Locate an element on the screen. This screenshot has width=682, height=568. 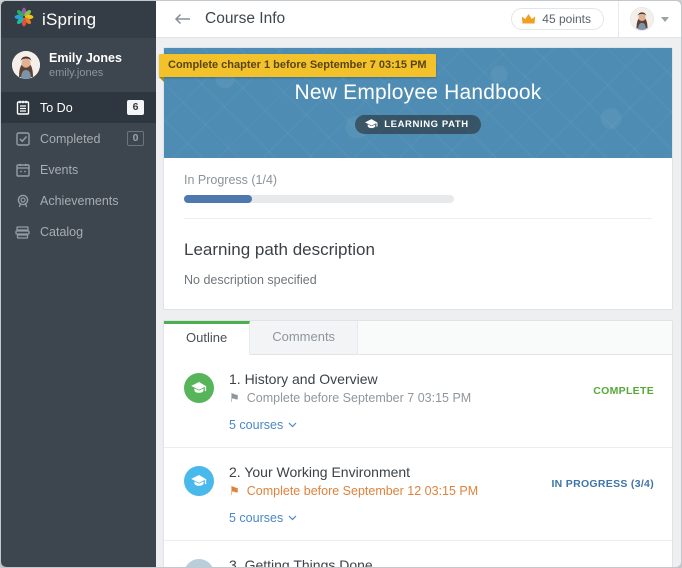
completed-count-badge: 0 is located at coordinates (135, 138).